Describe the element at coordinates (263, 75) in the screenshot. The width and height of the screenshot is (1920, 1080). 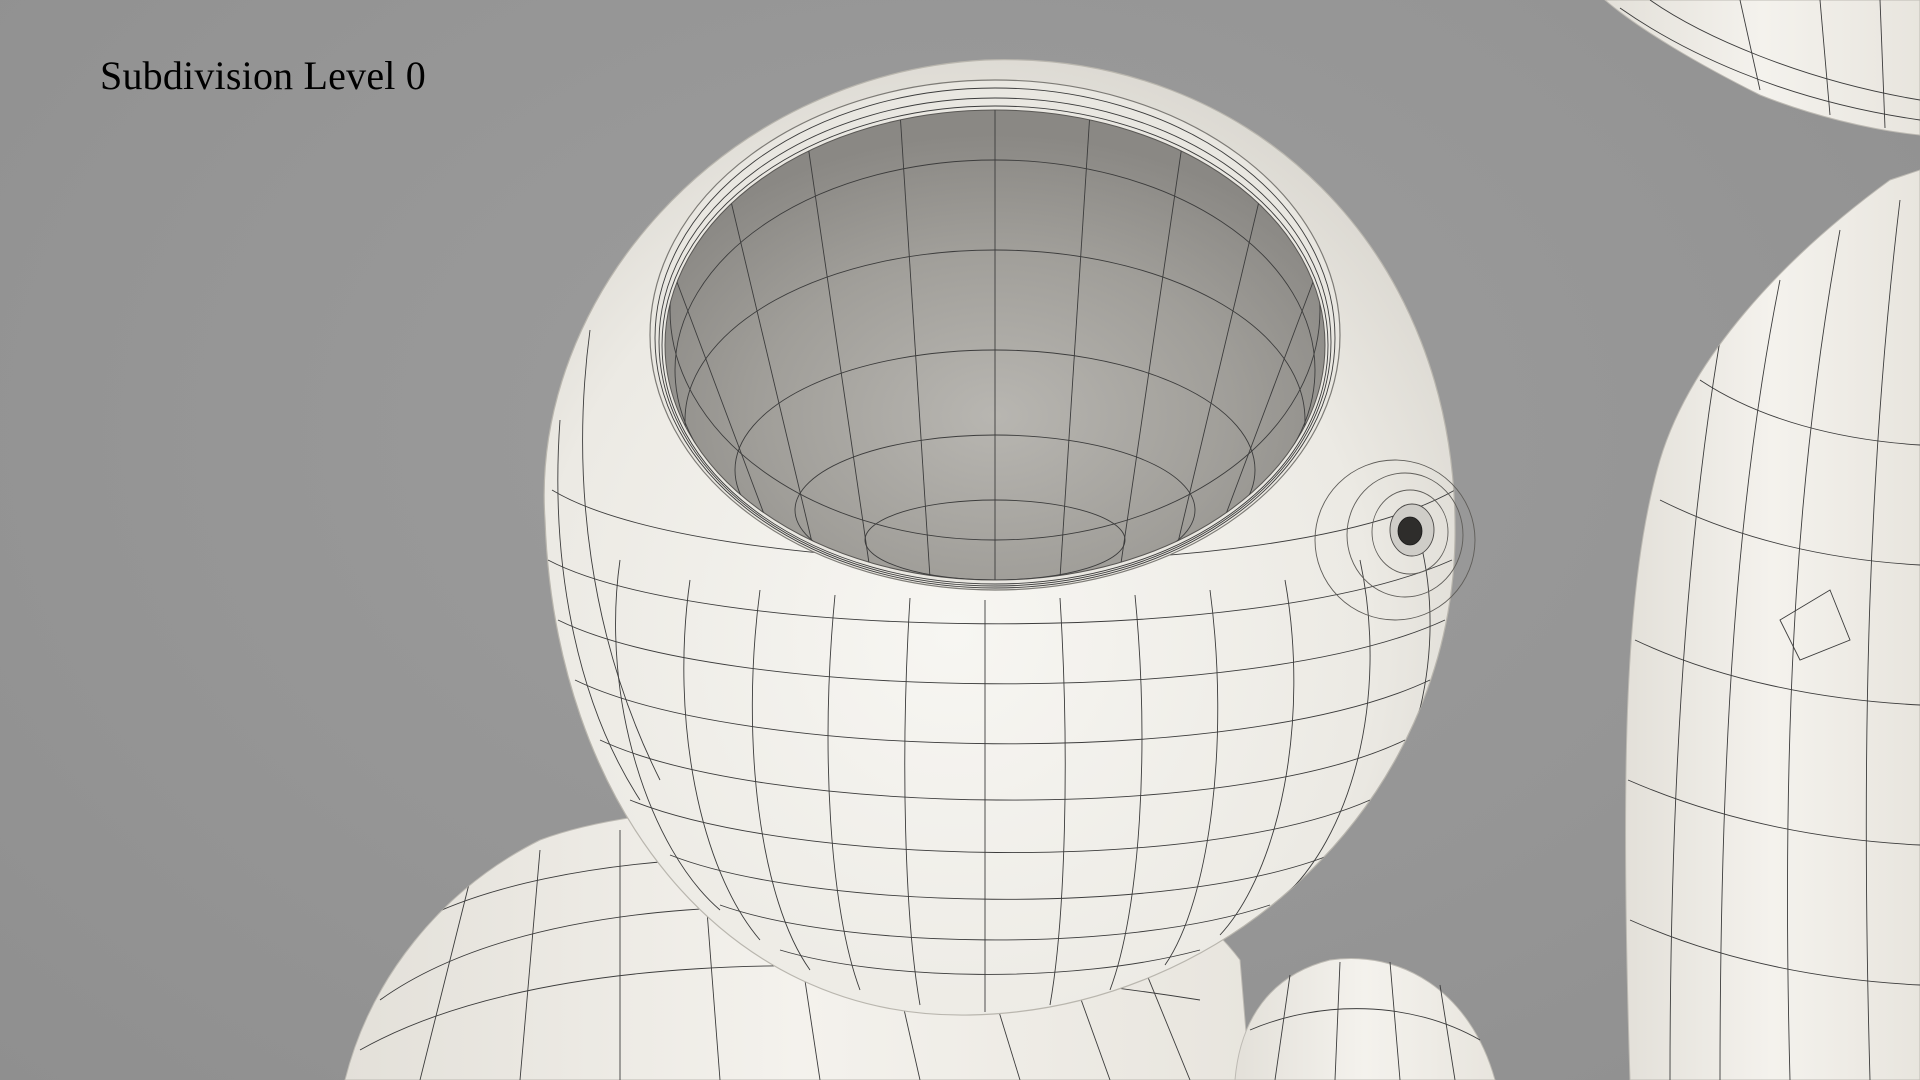
I see `subdivision-level-label: Subdivision Level 0` at that location.